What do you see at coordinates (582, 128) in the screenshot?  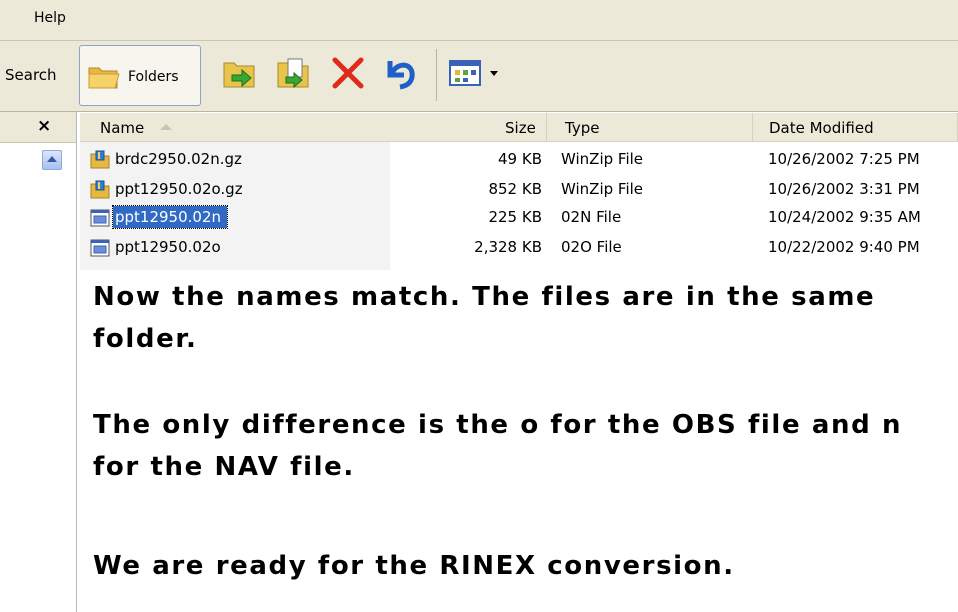 I see `column-type-label: Type` at bounding box center [582, 128].